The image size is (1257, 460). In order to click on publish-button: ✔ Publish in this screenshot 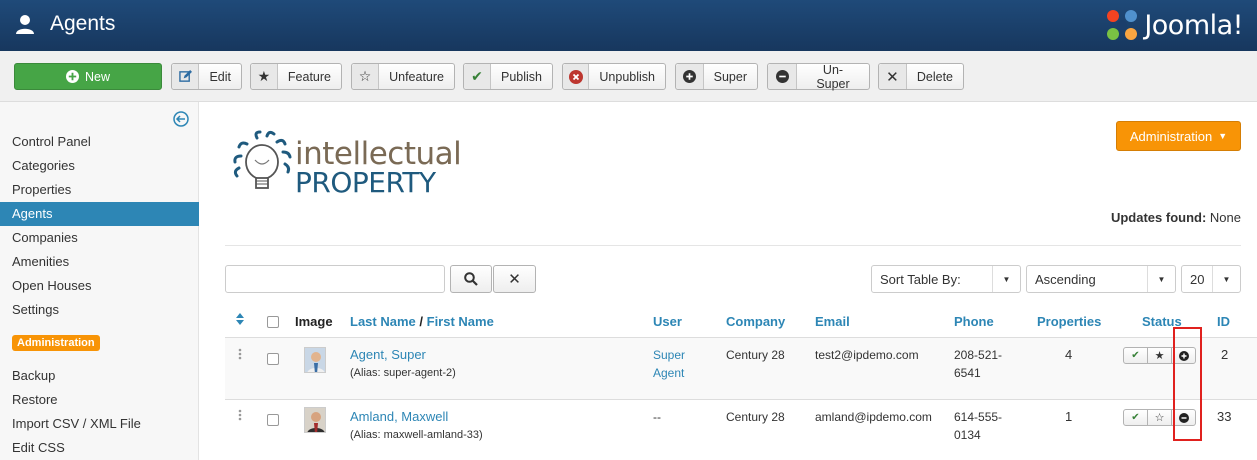, I will do `click(508, 76)`.